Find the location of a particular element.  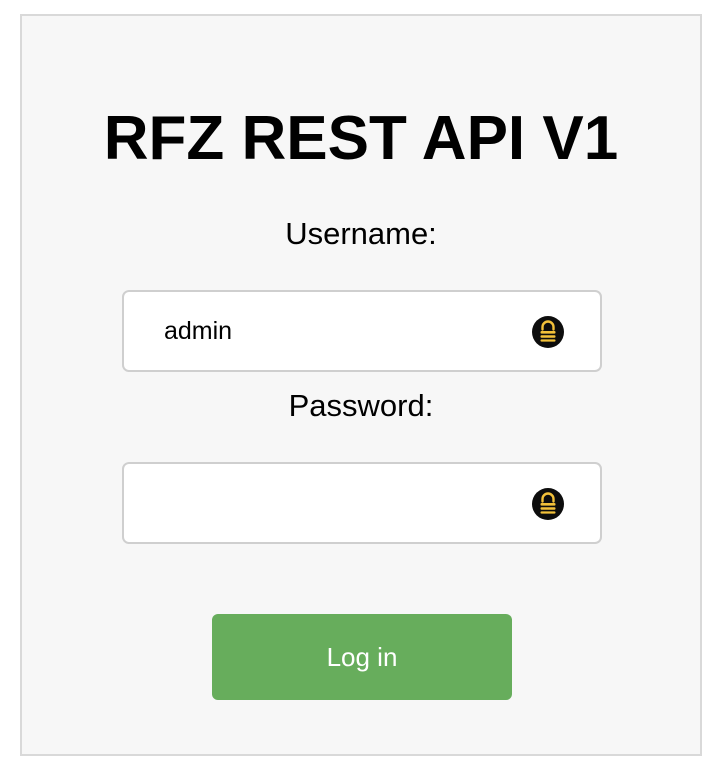

password-label: Password: is located at coordinates (361, 405).